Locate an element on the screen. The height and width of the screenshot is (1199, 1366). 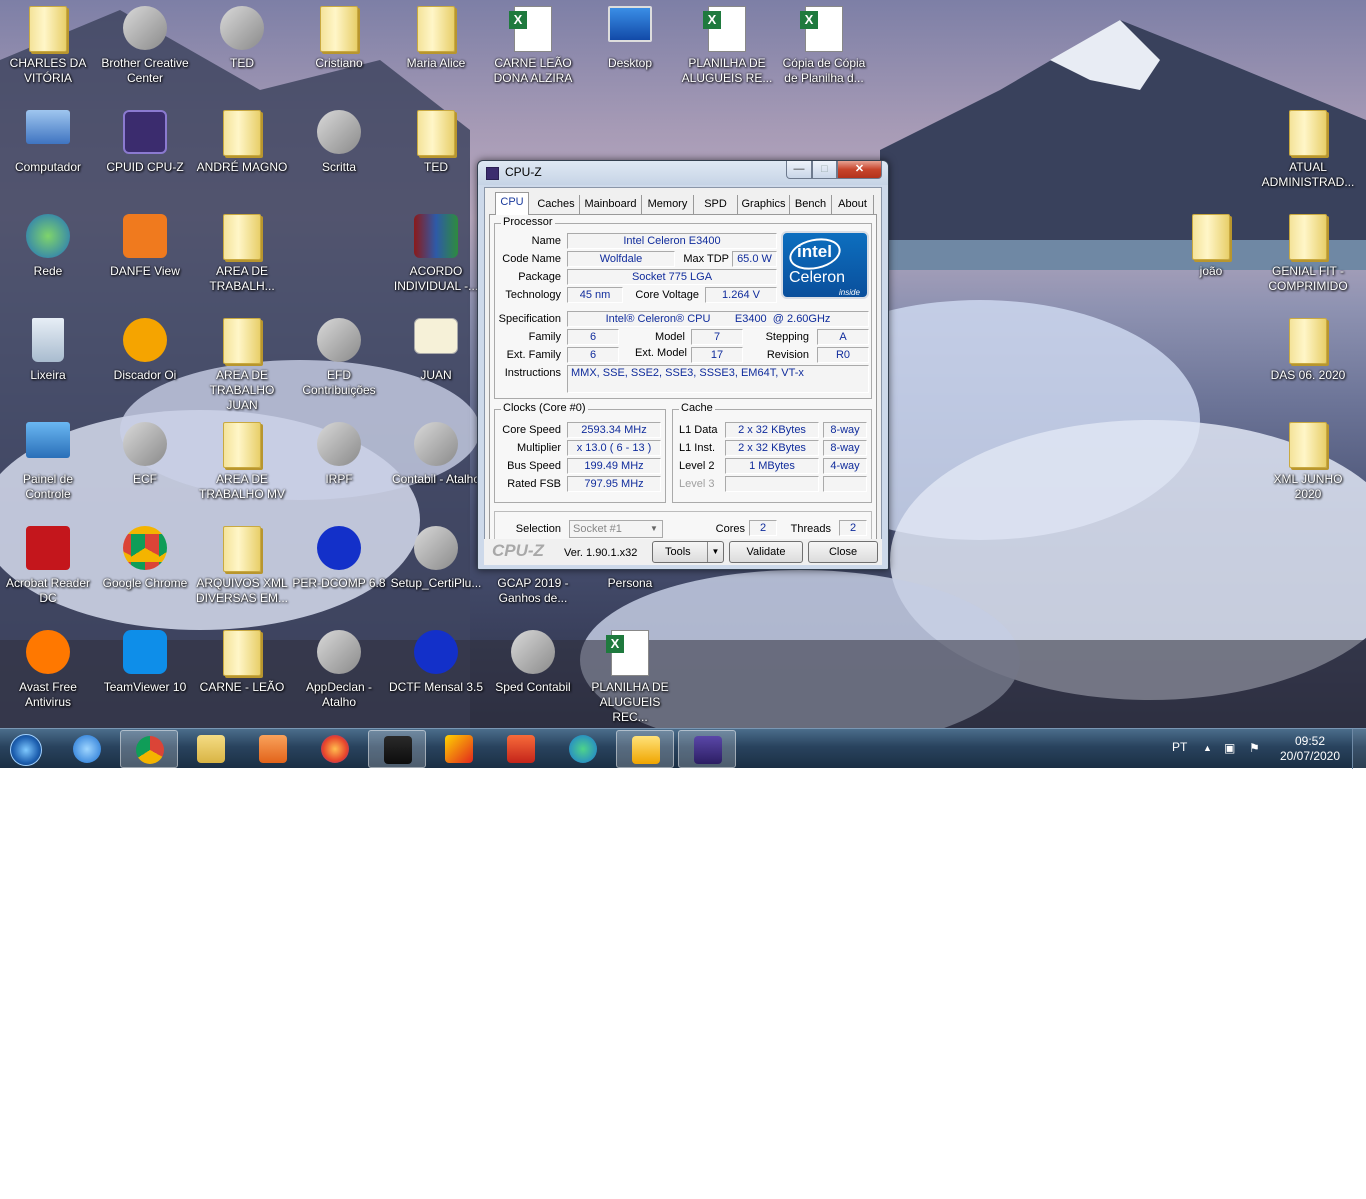
acrobat-icon is located at coordinates (48, 550).